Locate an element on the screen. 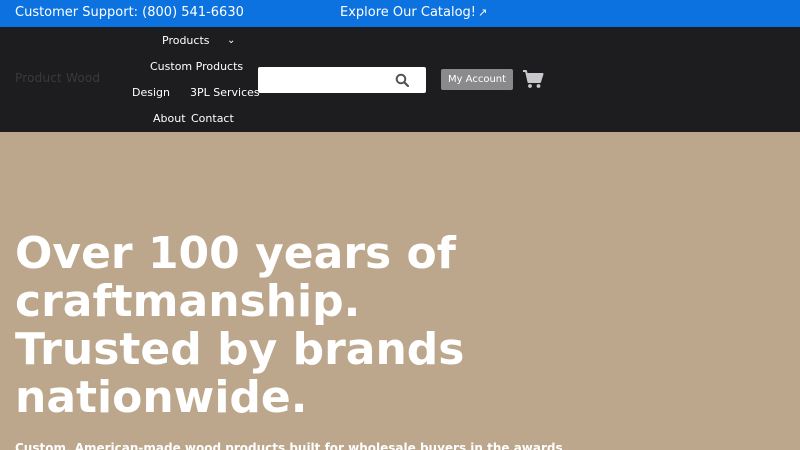  site-logo: Product Wood is located at coordinates (57, 78).